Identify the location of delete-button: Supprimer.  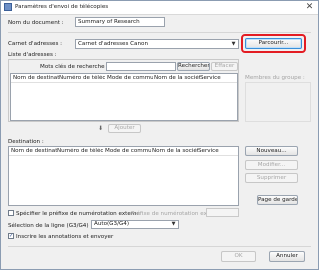
(271, 178).